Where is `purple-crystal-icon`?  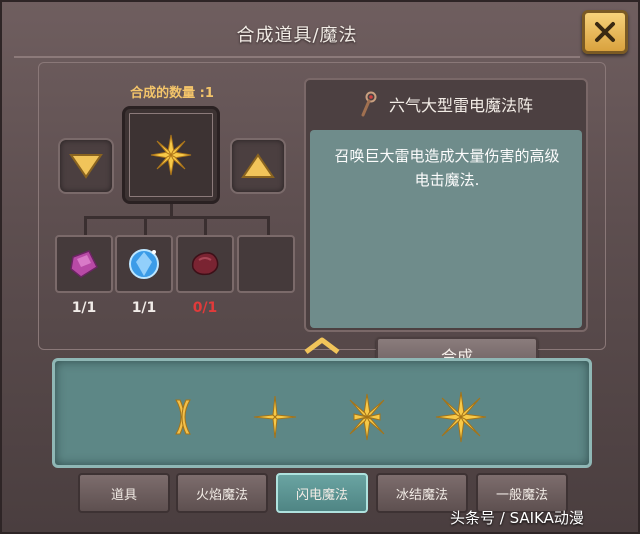 purple-crystal-icon is located at coordinates (84, 264).